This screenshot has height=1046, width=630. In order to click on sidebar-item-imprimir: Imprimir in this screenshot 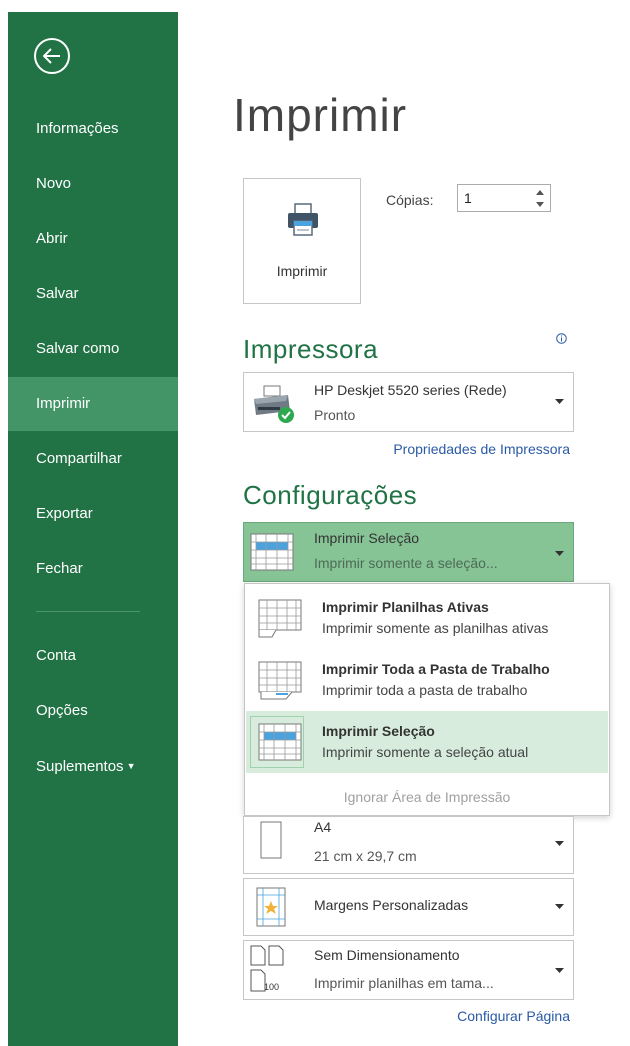, I will do `click(93, 404)`.